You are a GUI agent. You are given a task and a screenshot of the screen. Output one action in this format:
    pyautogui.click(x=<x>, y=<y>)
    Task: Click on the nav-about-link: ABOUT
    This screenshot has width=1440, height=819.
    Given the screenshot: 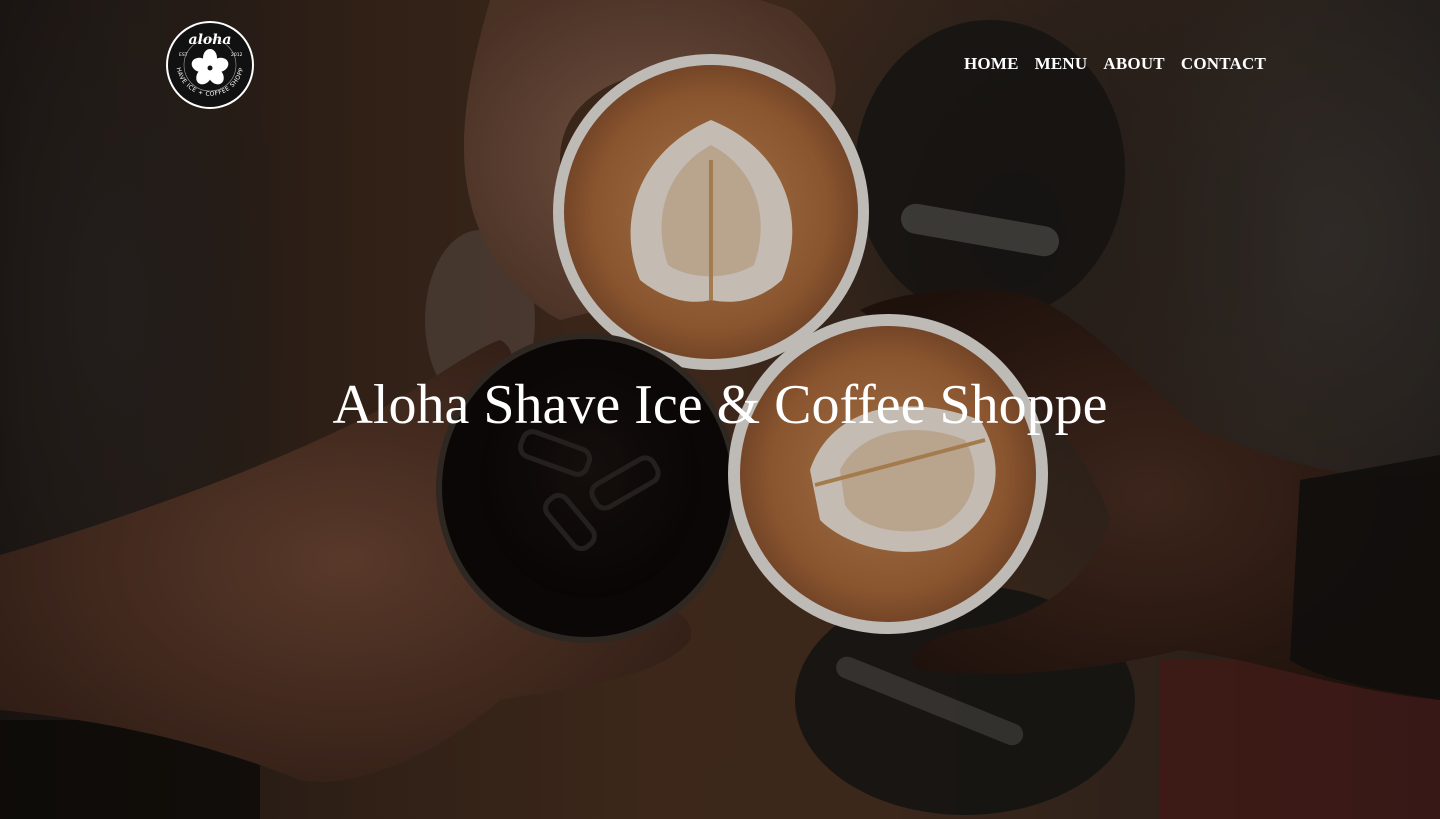 What is the action you would take?
    pyautogui.click(x=1133, y=64)
    